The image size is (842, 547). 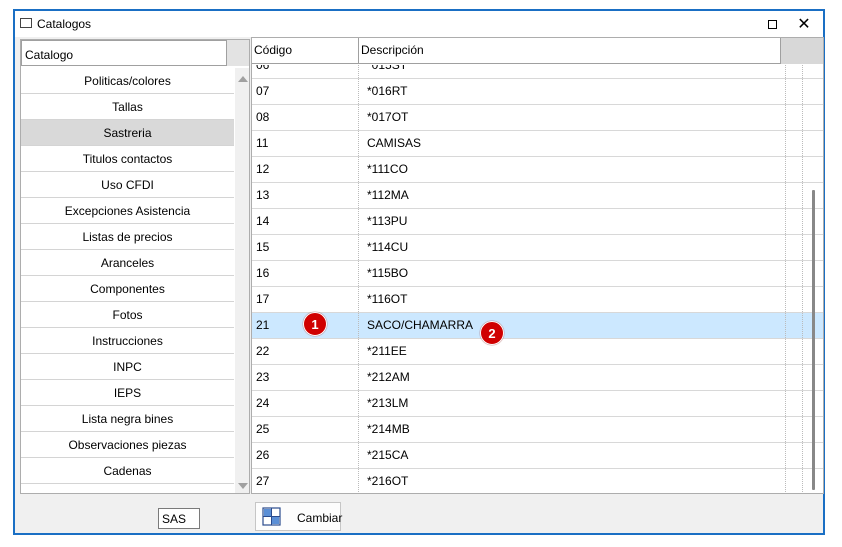 What do you see at coordinates (127, 211) in the screenshot?
I see `catalog-item: Excepciones Asistencia` at bounding box center [127, 211].